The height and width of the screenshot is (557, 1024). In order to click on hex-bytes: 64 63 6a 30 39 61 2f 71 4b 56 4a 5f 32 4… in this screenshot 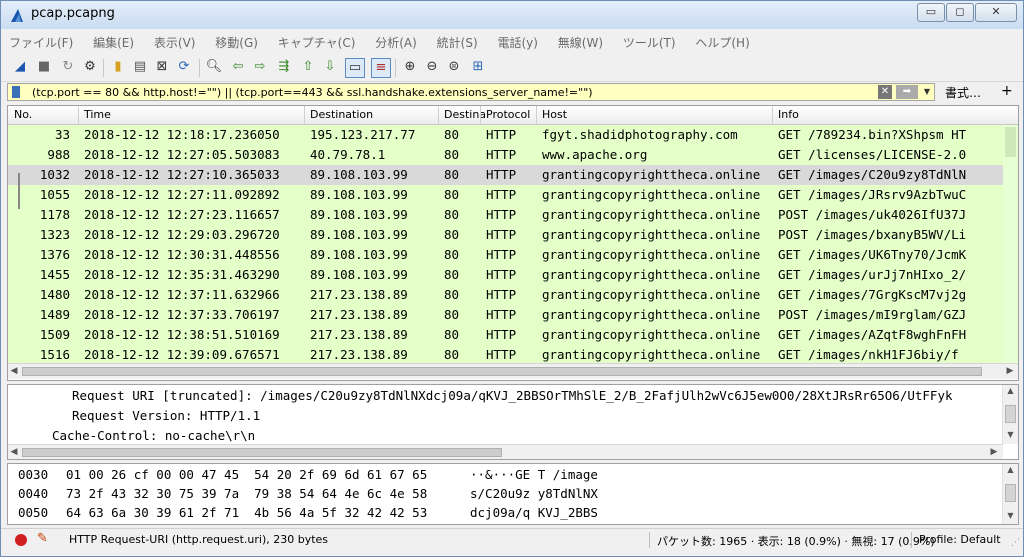, I will do `click(246, 512)`.